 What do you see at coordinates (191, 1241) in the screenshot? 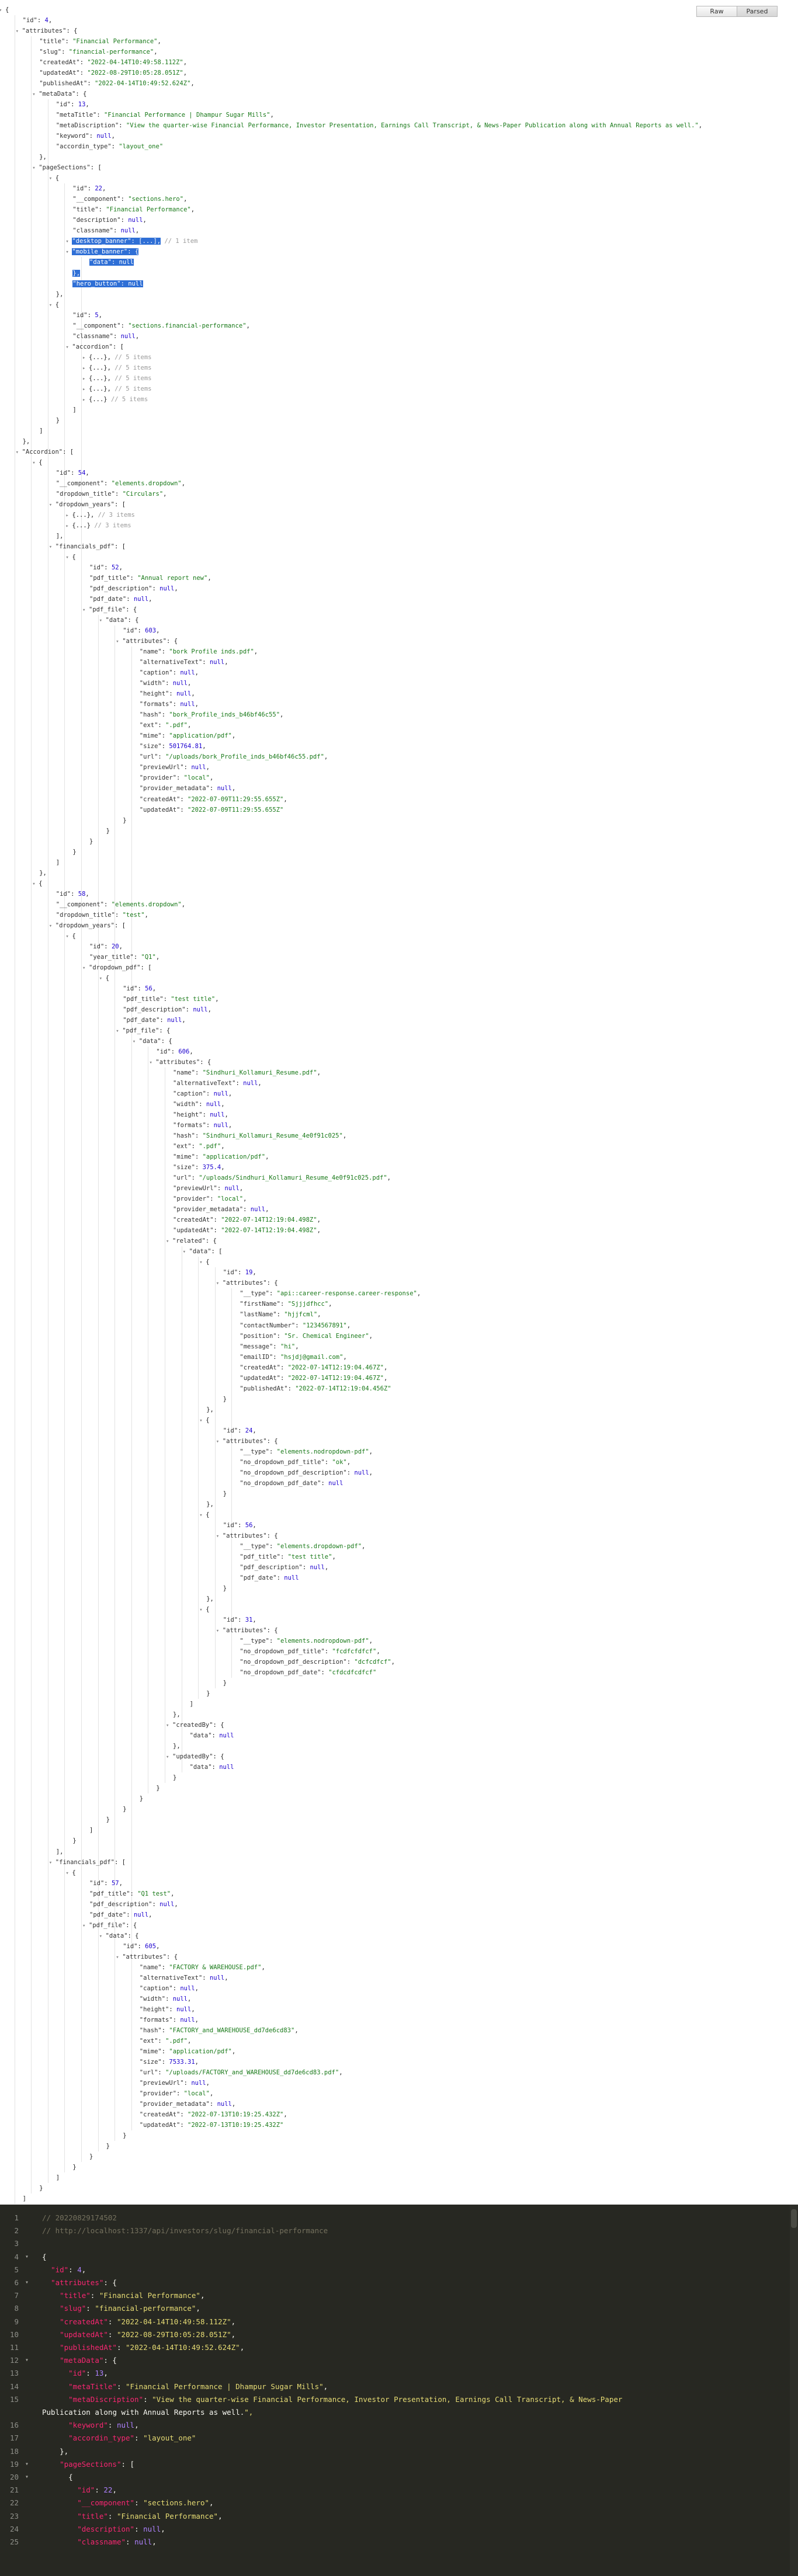
I see `json-line: ▾ "related": {` at bounding box center [191, 1241].